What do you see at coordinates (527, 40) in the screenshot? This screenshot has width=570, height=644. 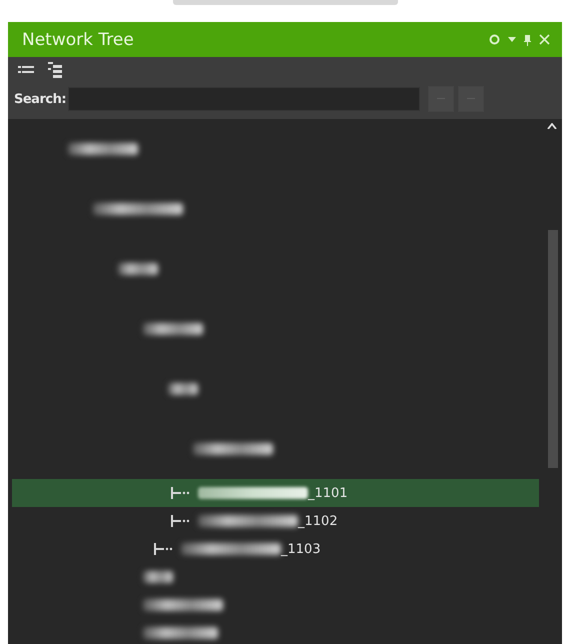 I see `pin-icon` at bounding box center [527, 40].